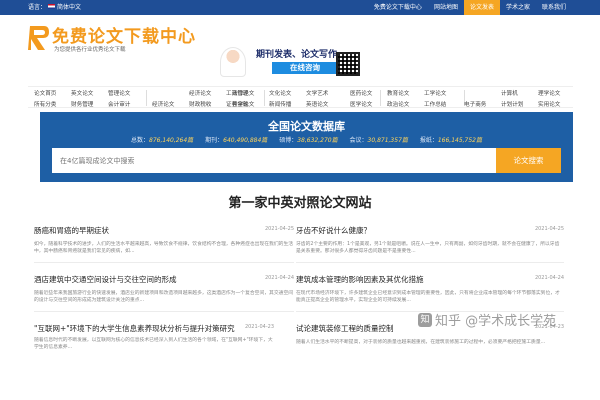 Image resolution: width=600 pixels, height=400 pixels. What do you see at coordinates (287, 93) in the screenshot?
I see `category-link: 文化论文` at bounding box center [287, 93].